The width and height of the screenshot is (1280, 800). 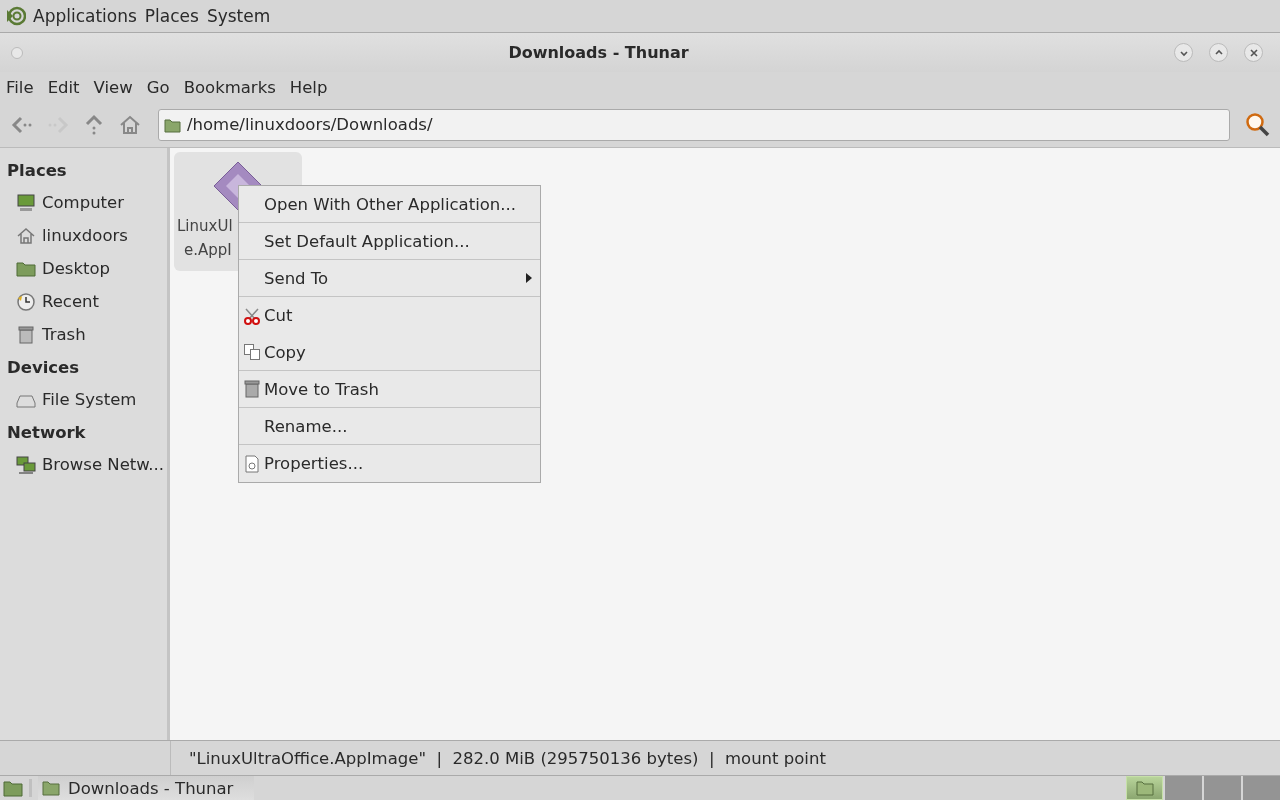 What do you see at coordinates (507, 758) in the screenshot?
I see `status-bar-text: "LinuxUltraOffice.AppImage" | 282.0 MiB (295750136 bytes) | mount point` at bounding box center [507, 758].